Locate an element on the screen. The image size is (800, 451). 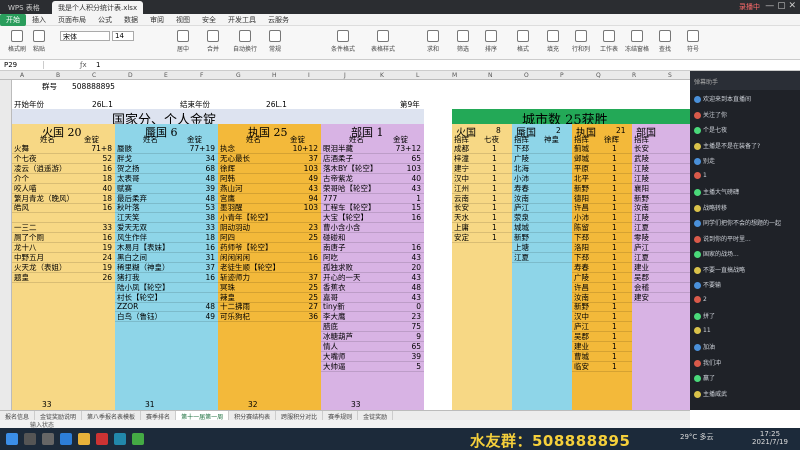
ribbon-button: 行和列 is located at coordinates (581, 41).